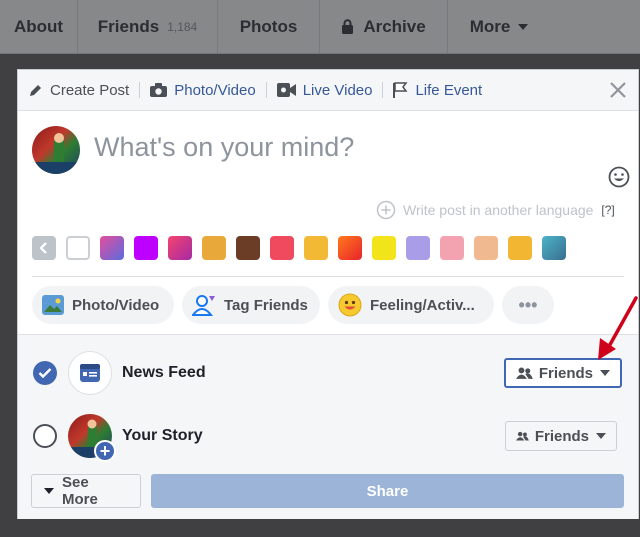 The image size is (640, 537). Describe the element at coordinates (164, 372) in the screenshot. I see `news-feed-label: News Feed` at that location.